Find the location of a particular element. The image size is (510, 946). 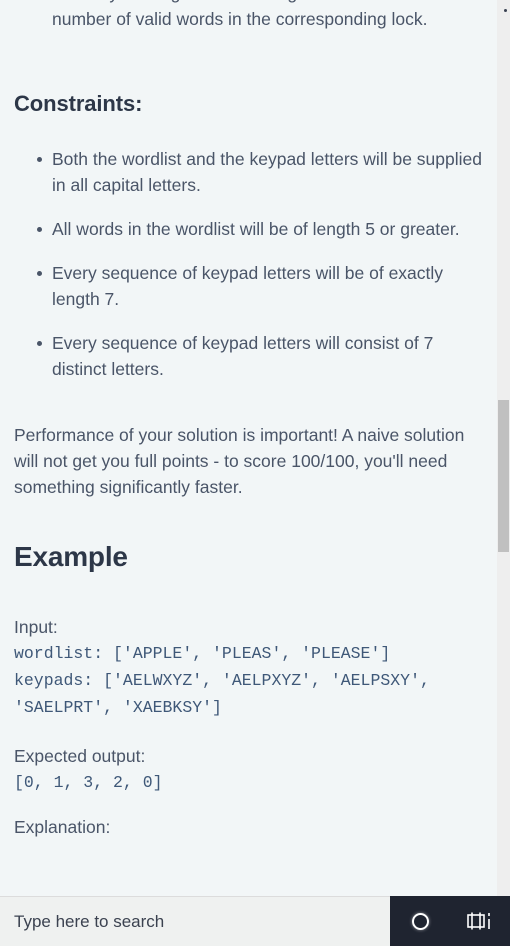

taskbar-icon-tray is located at coordinates (450, 921).